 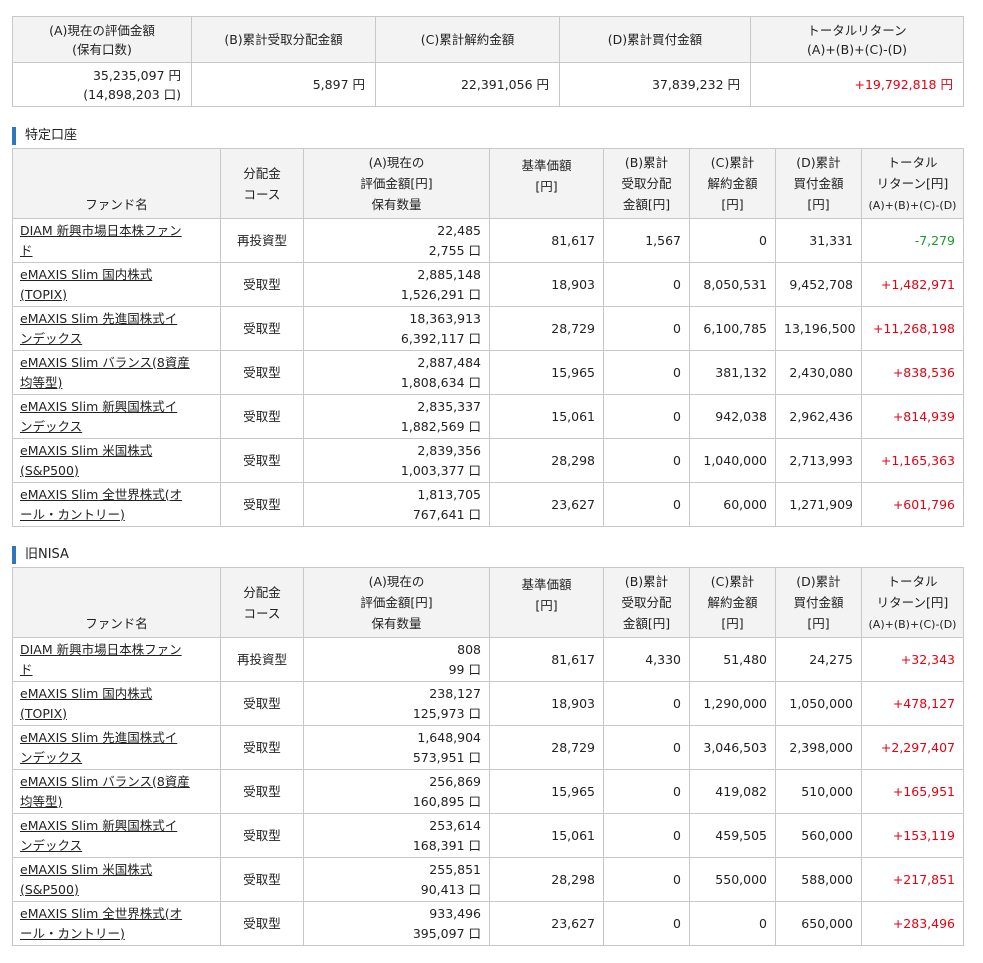 What do you see at coordinates (818, 504) in the screenshot?
I see `cumulative-buy: 1,271,909` at bounding box center [818, 504].